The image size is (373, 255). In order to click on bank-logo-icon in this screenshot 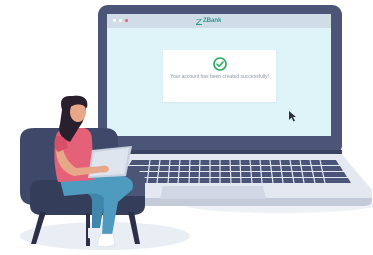, I will do `click(199, 22)`.